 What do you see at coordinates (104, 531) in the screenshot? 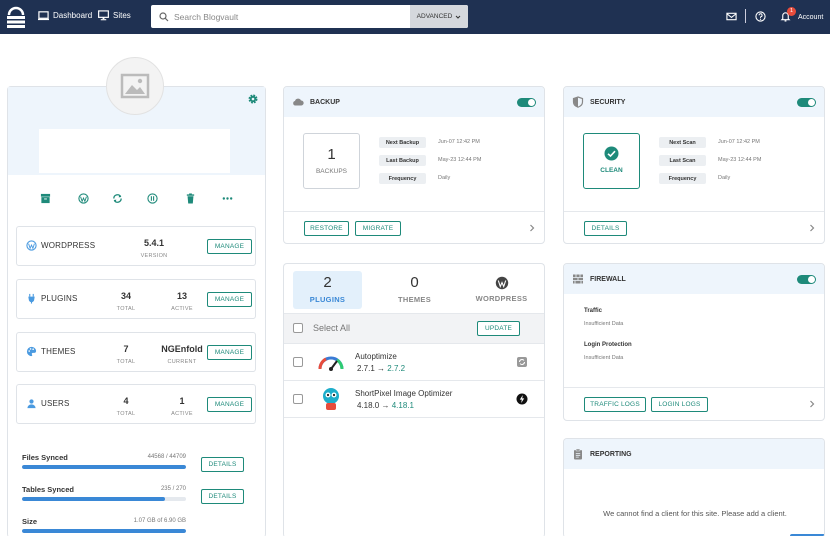
I see `size-progress` at bounding box center [104, 531].